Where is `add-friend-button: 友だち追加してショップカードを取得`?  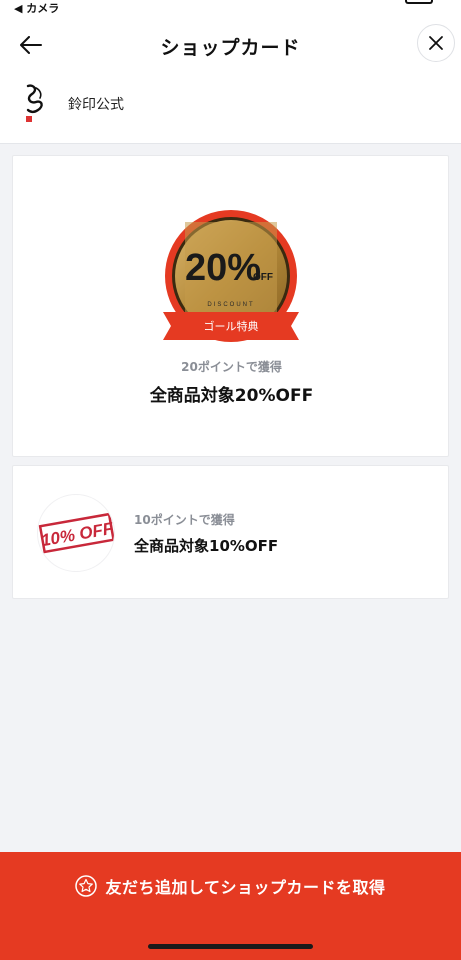
add-friend-button: 友だち追加してショップカードを取得 is located at coordinates (230, 906).